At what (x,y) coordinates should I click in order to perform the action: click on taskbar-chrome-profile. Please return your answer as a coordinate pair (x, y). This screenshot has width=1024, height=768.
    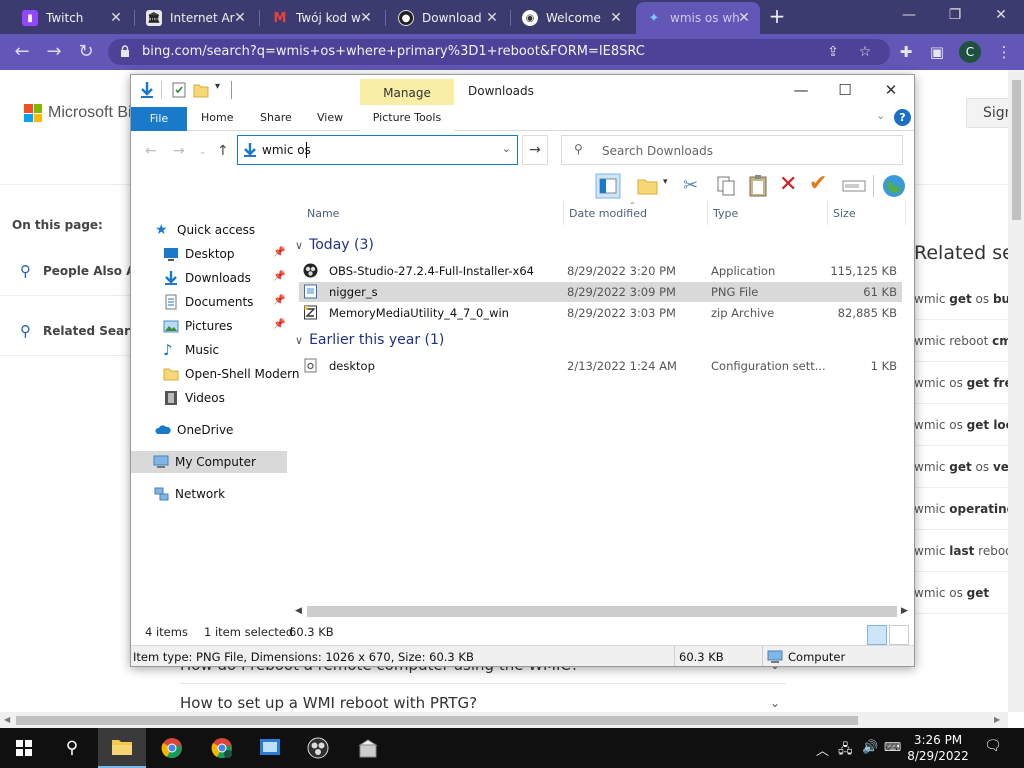
    Looking at the image, I should click on (222, 748).